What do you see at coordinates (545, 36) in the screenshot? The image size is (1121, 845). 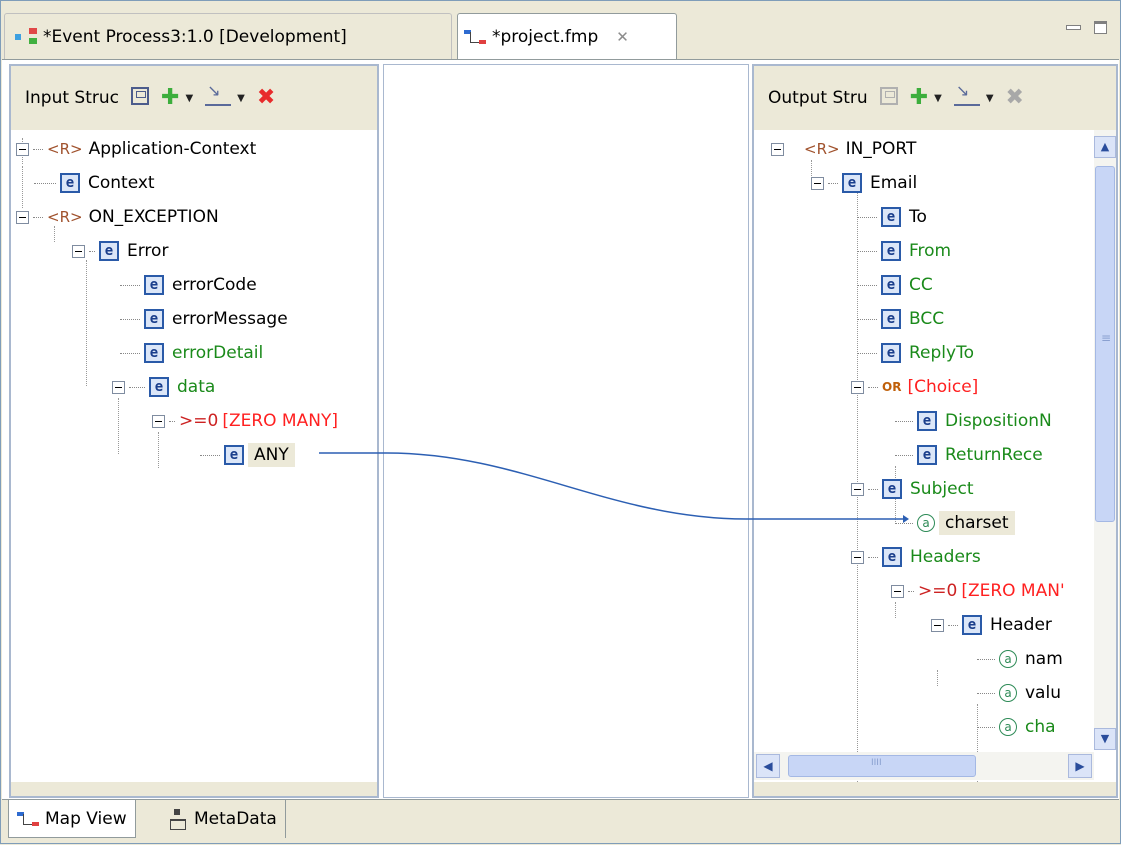 I see `tab-label: *project.fmp` at bounding box center [545, 36].